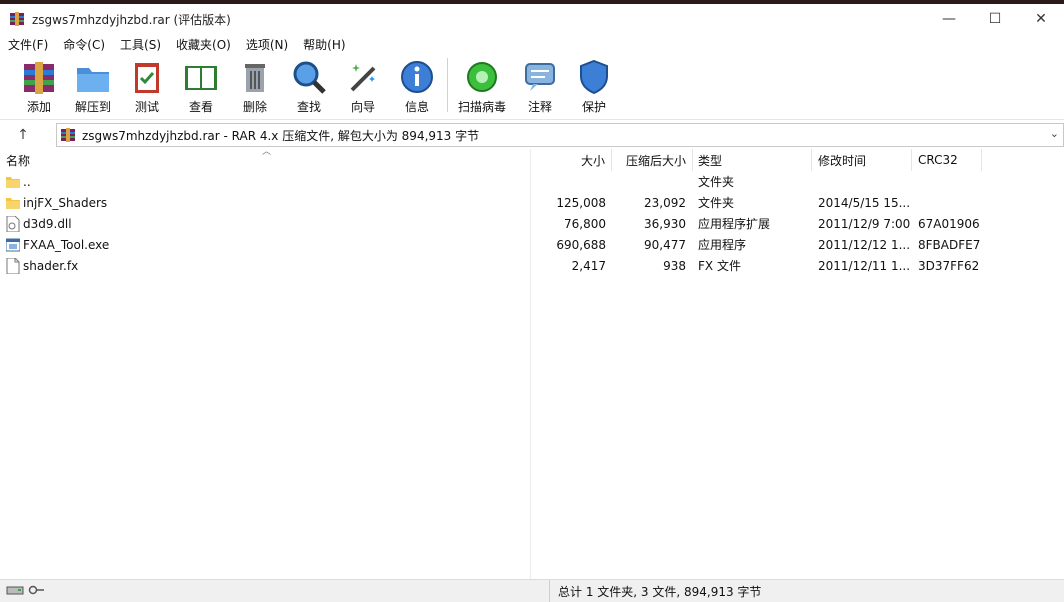 This screenshot has width=1064, height=602. Describe the element at coordinates (309, 77) in the screenshot. I see `magnifier-icon` at that location.